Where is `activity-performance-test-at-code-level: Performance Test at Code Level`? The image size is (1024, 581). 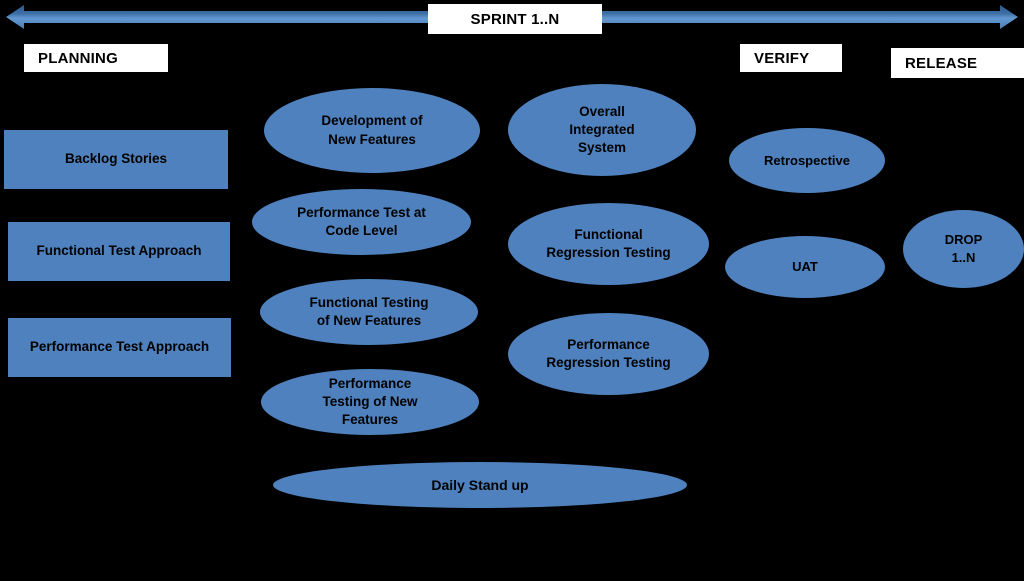 activity-performance-test-at-code-level: Performance Test at Code Level is located at coordinates (361, 222).